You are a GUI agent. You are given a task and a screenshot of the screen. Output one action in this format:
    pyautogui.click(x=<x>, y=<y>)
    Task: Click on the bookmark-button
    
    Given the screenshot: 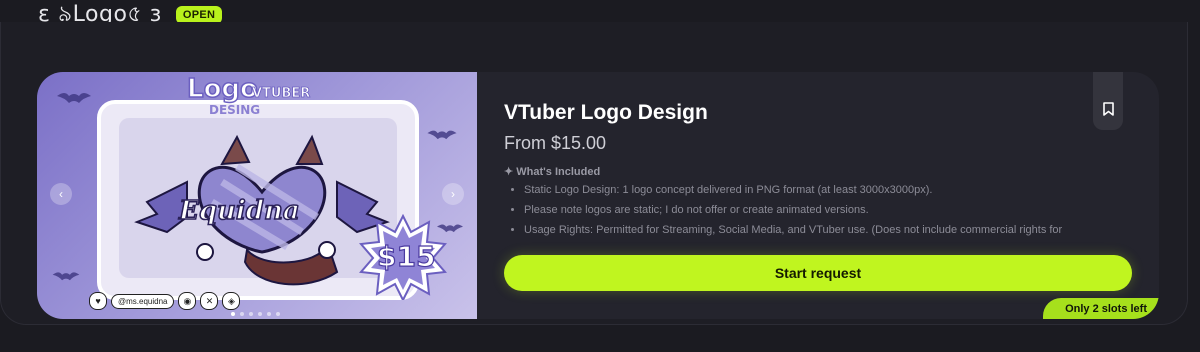 What is the action you would take?
    pyautogui.click(x=1108, y=101)
    